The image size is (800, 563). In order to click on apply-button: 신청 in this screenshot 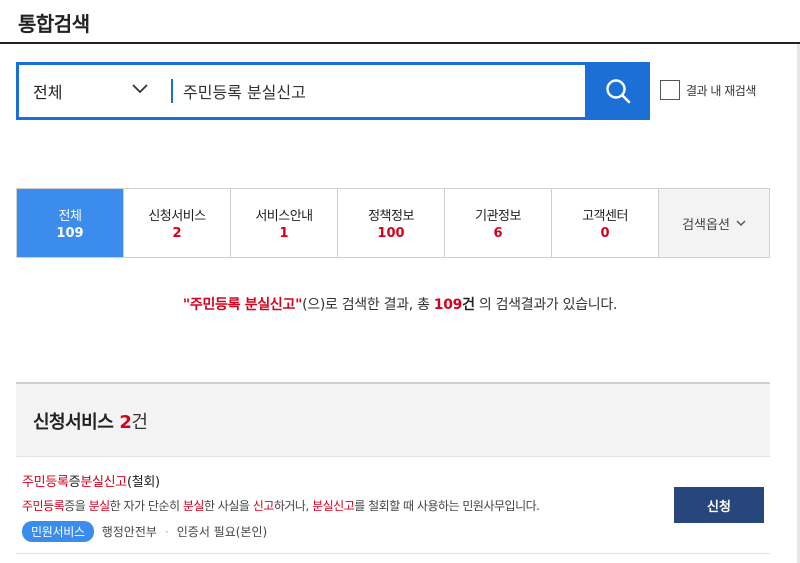, I will do `click(719, 505)`.